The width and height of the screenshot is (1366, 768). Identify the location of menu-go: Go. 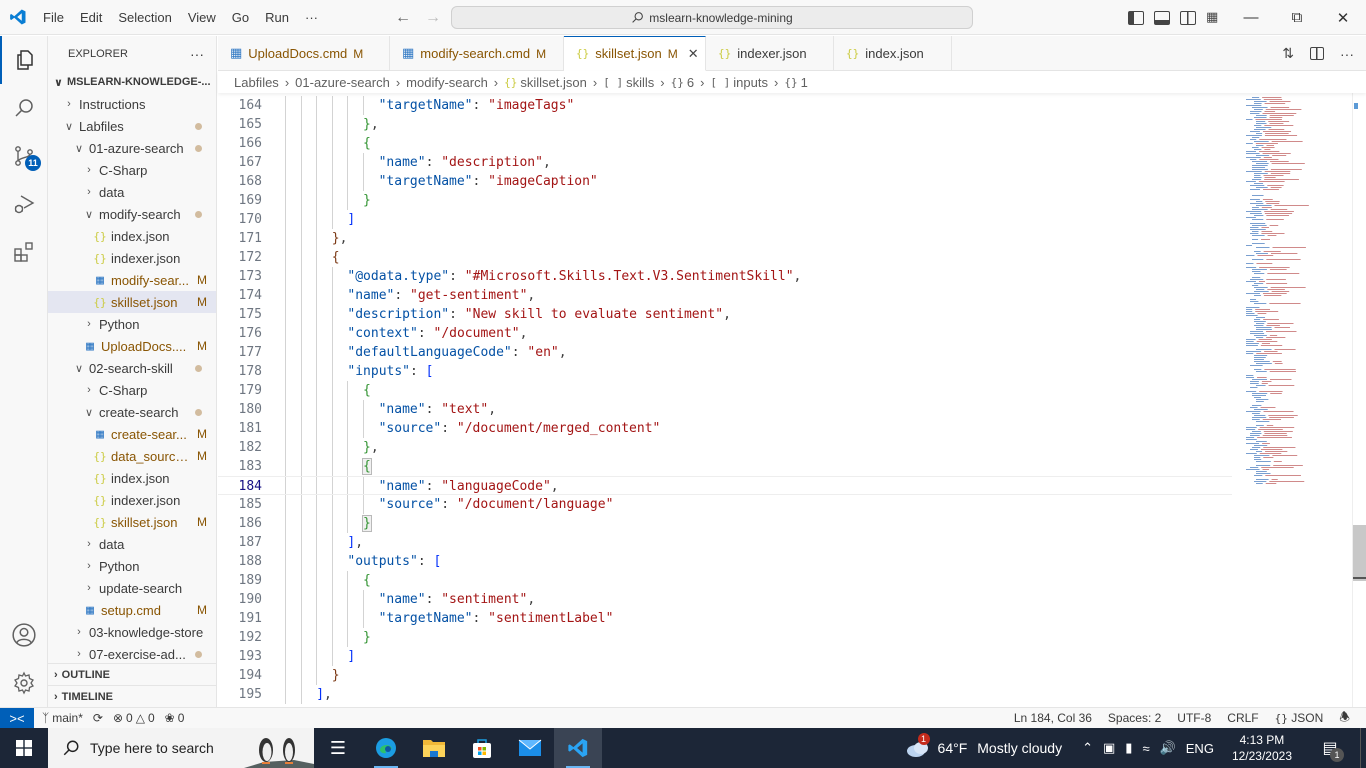
(240, 17).